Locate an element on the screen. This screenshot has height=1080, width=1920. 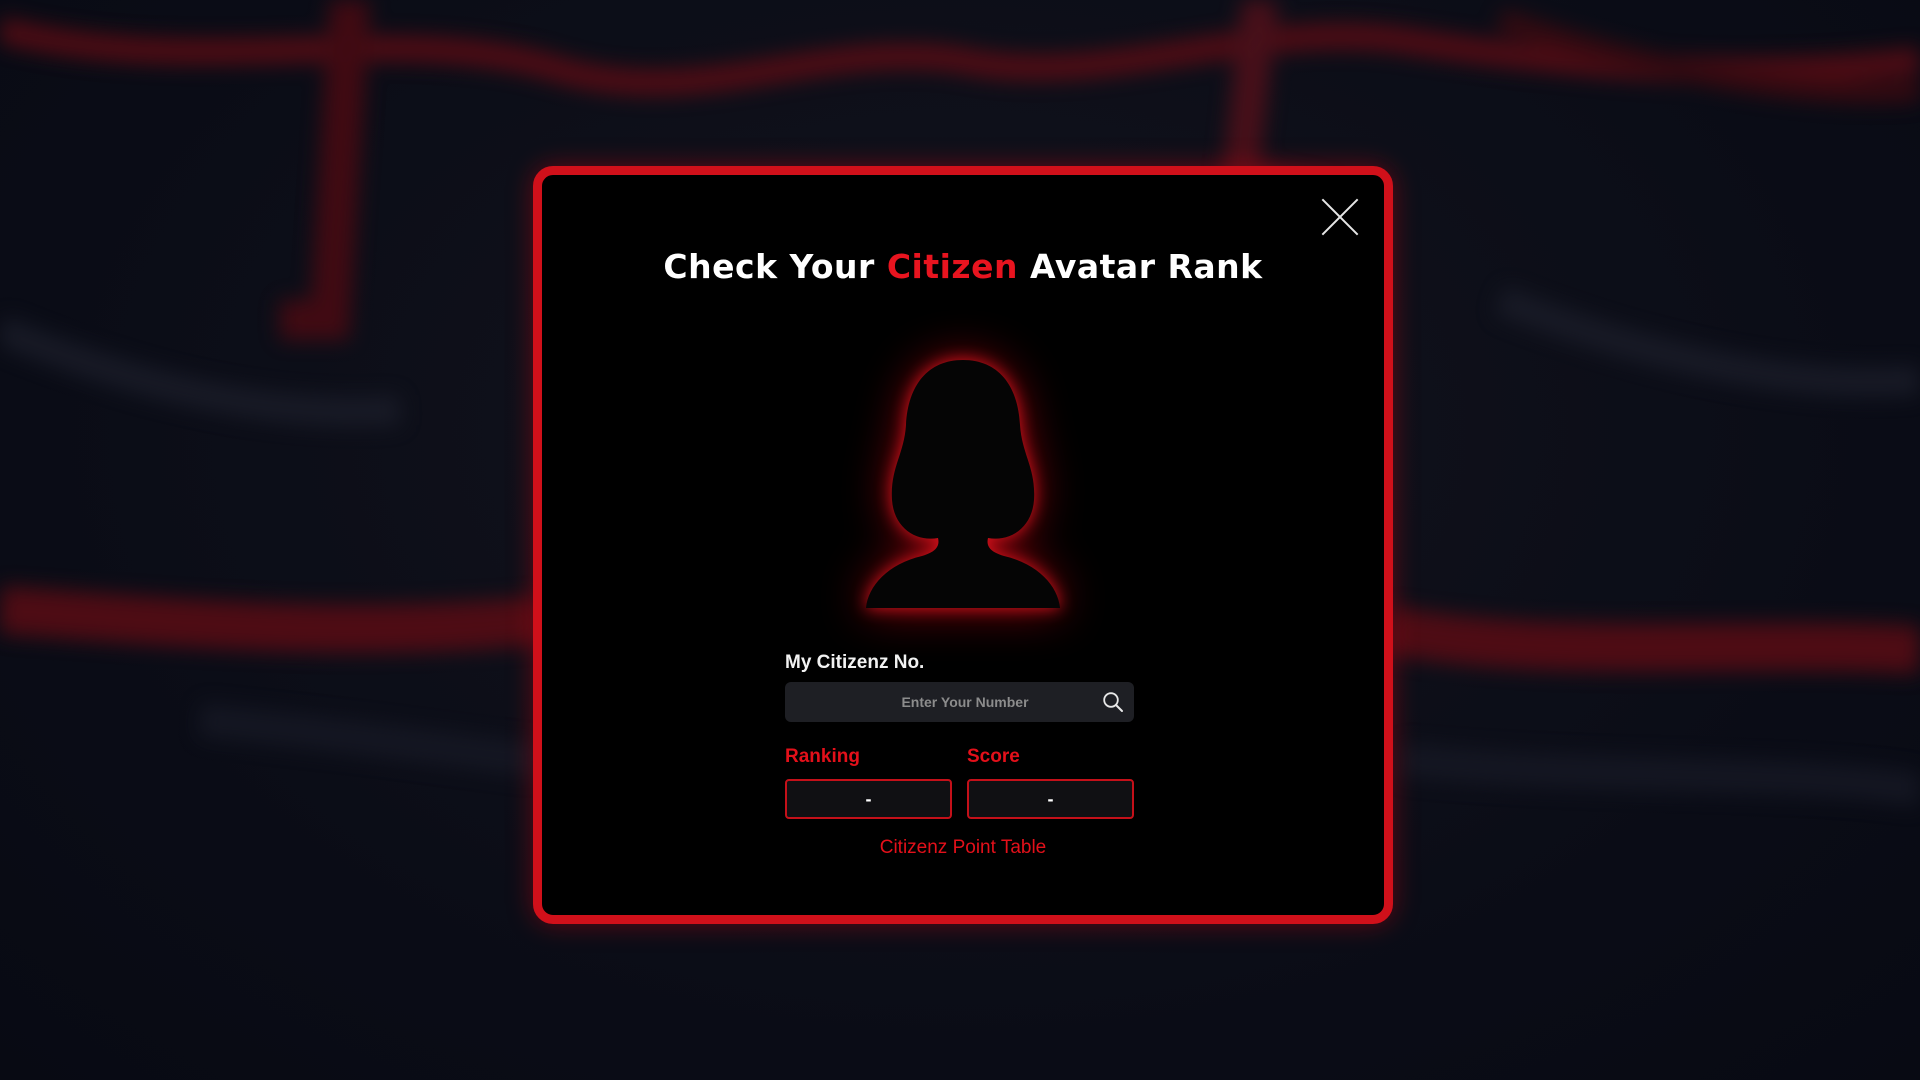
score-value: - is located at coordinates (1050, 799).